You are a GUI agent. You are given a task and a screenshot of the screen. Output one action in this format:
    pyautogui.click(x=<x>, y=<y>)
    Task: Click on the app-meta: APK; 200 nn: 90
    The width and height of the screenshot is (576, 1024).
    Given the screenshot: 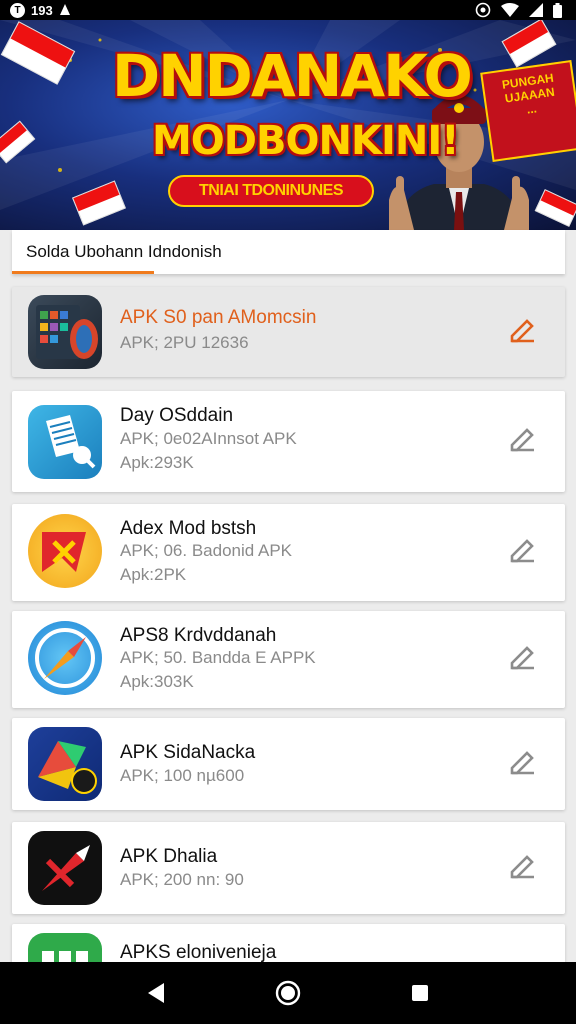 What is the action you would take?
    pyautogui.click(x=182, y=879)
    